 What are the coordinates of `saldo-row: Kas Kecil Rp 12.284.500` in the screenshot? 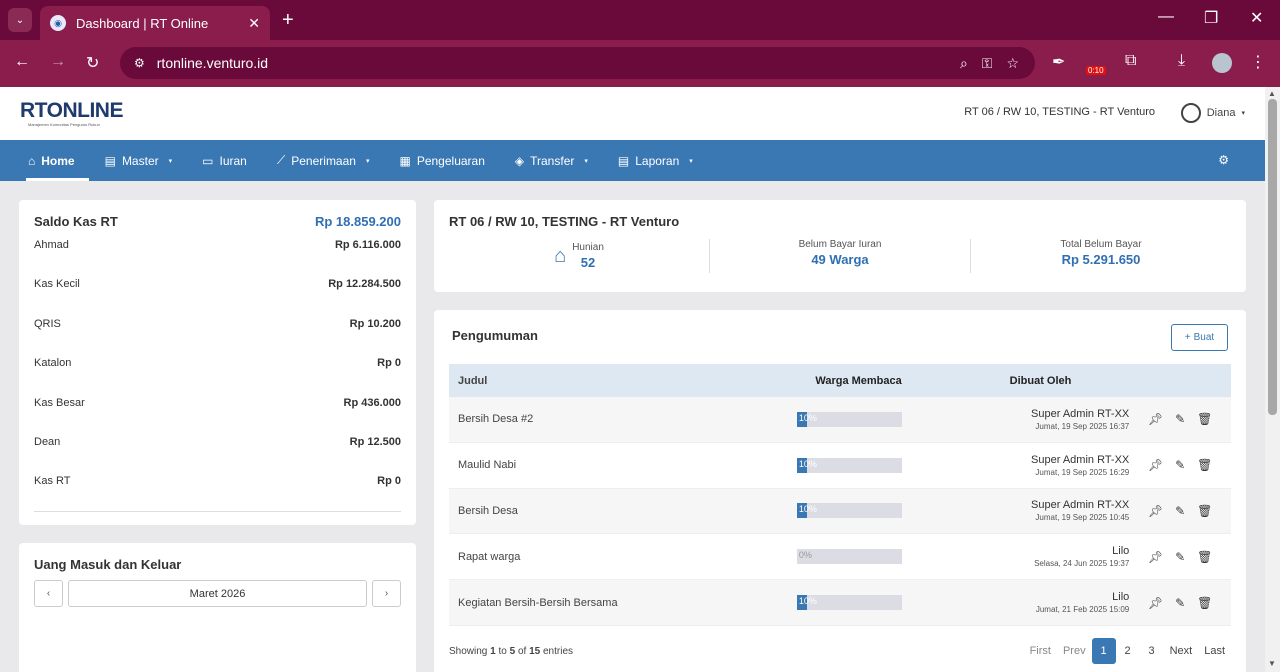 It's located at (217, 297).